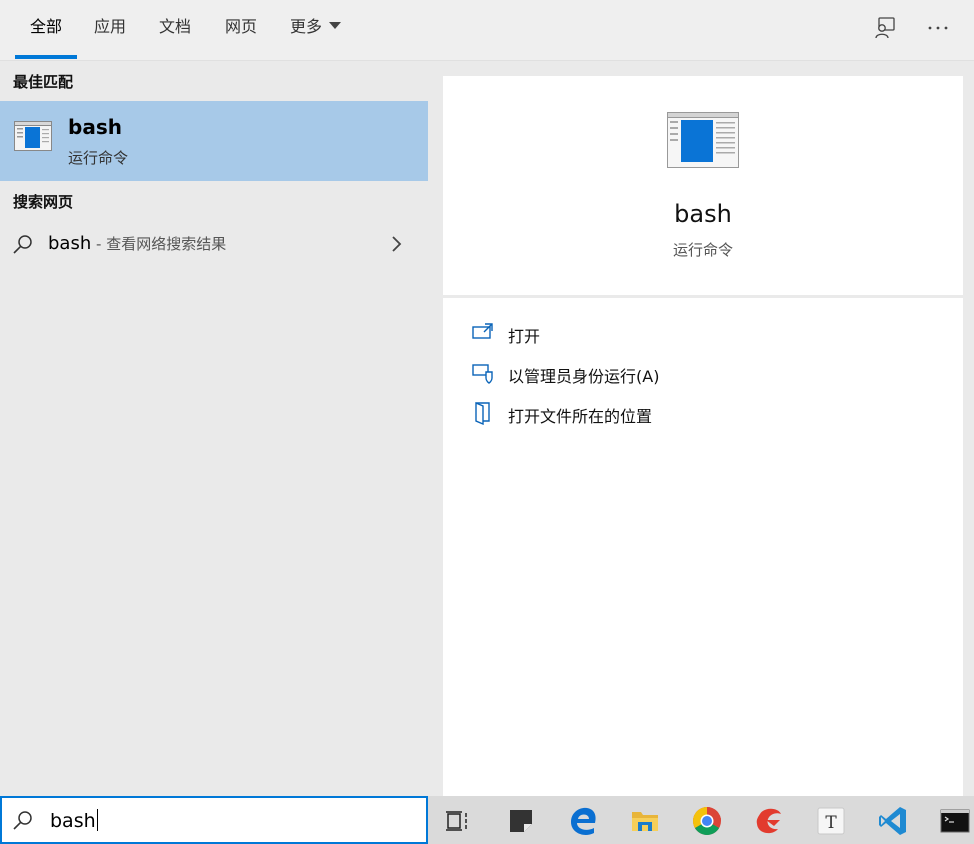 The image size is (974, 844). I want to click on run-command-app-icon, so click(33, 136).